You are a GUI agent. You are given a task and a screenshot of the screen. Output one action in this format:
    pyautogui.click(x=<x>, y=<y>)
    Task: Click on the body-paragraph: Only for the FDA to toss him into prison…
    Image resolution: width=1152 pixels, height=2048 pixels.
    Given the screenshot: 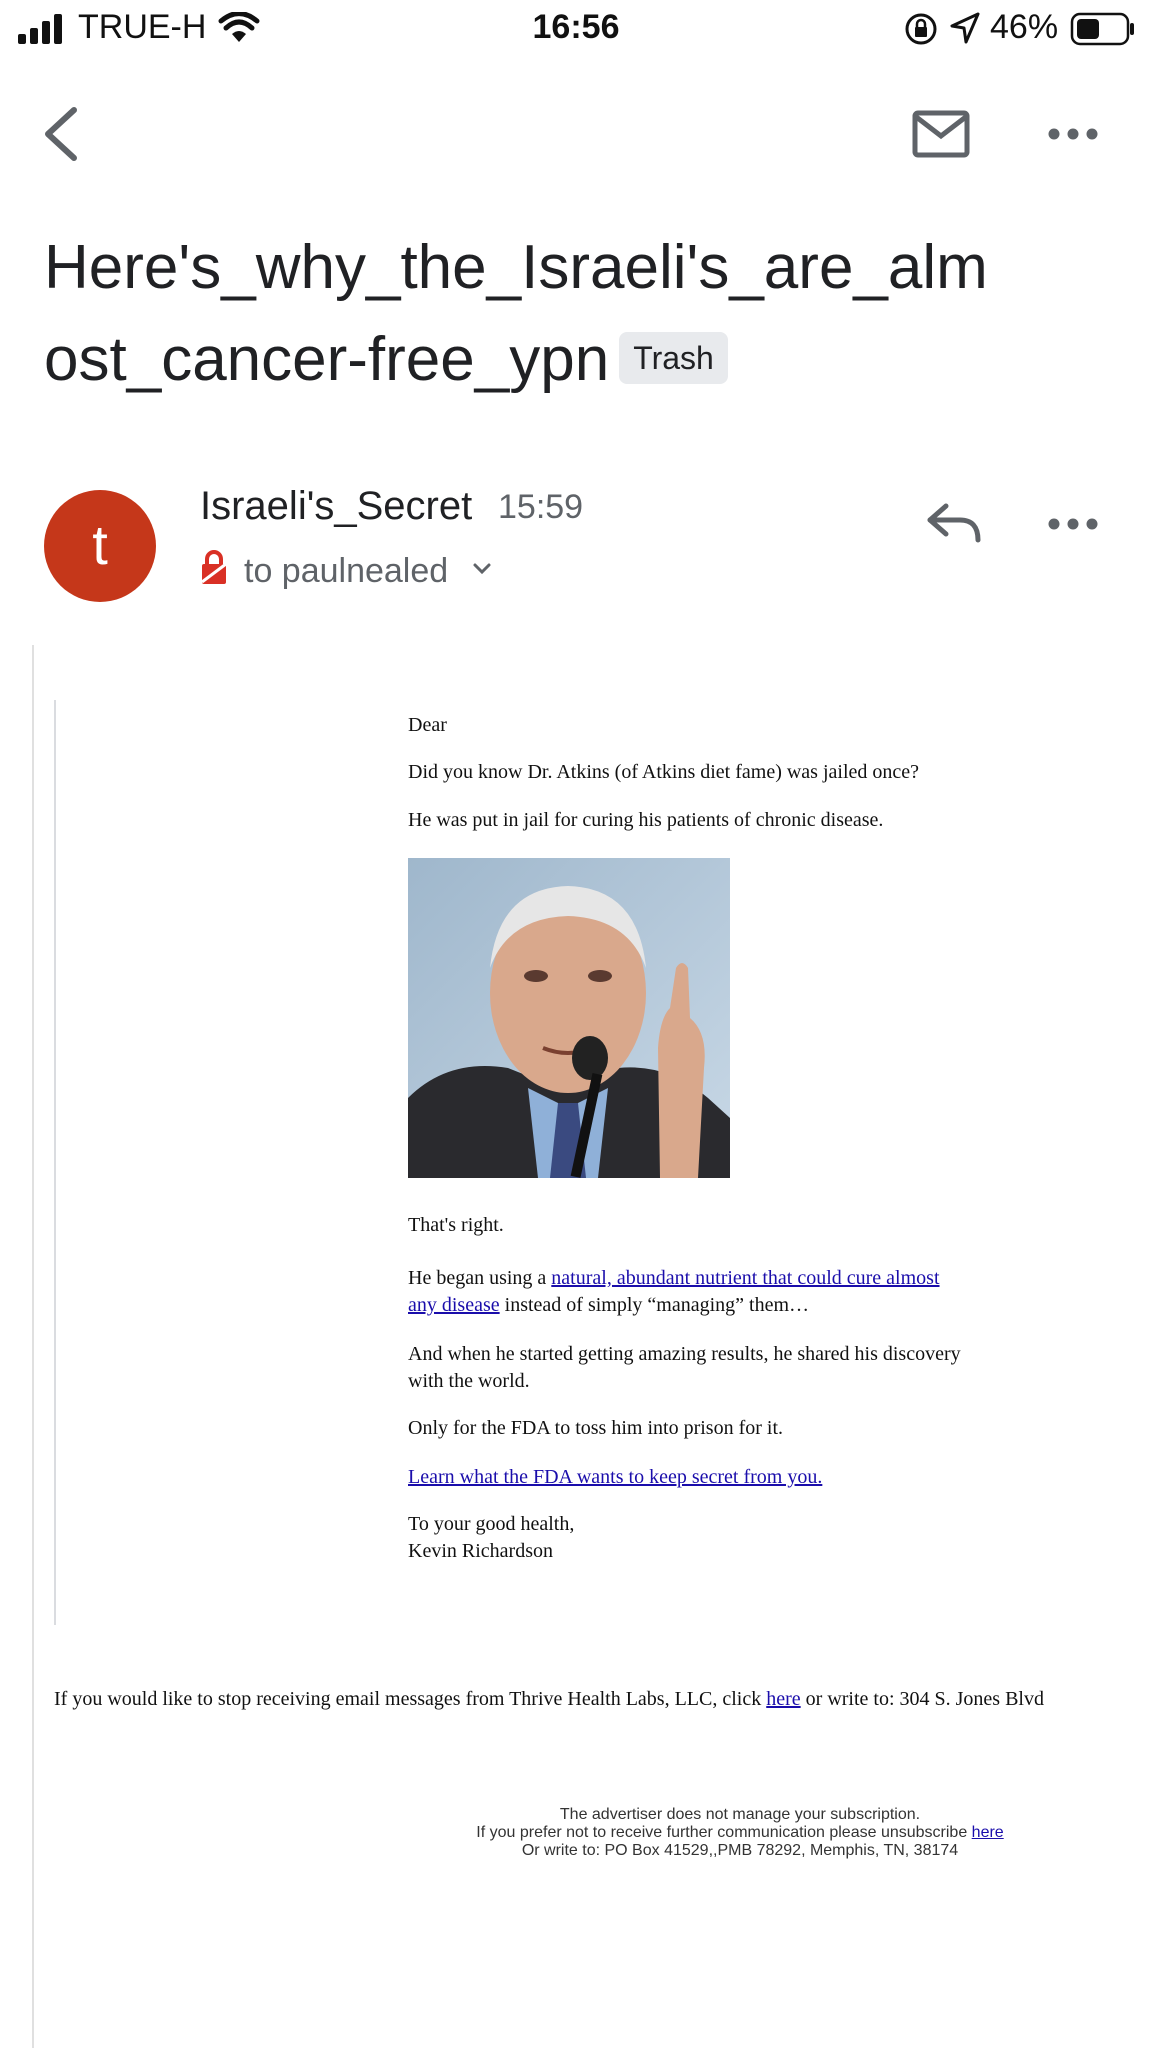 What is the action you would take?
    pyautogui.click(x=595, y=1428)
    